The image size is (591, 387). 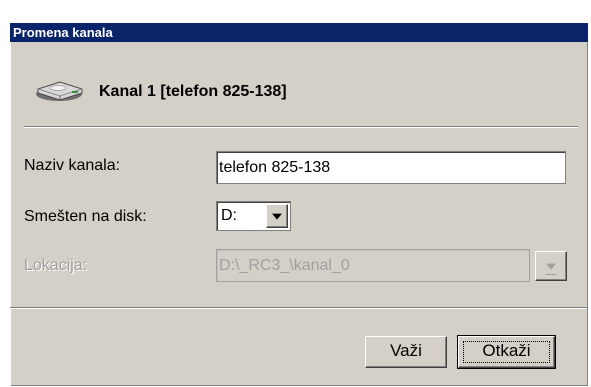 What do you see at coordinates (373, 265) in the screenshot?
I see `location-field: D:\_RC3_\kanal_0` at bounding box center [373, 265].